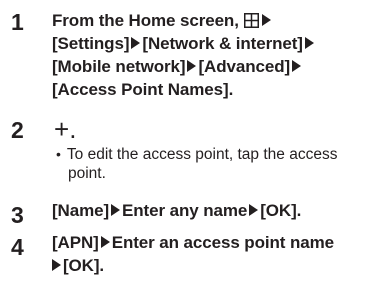  What do you see at coordinates (73, 129) in the screenshot?
I see `step-text: .` at bounding box center [73, 129].